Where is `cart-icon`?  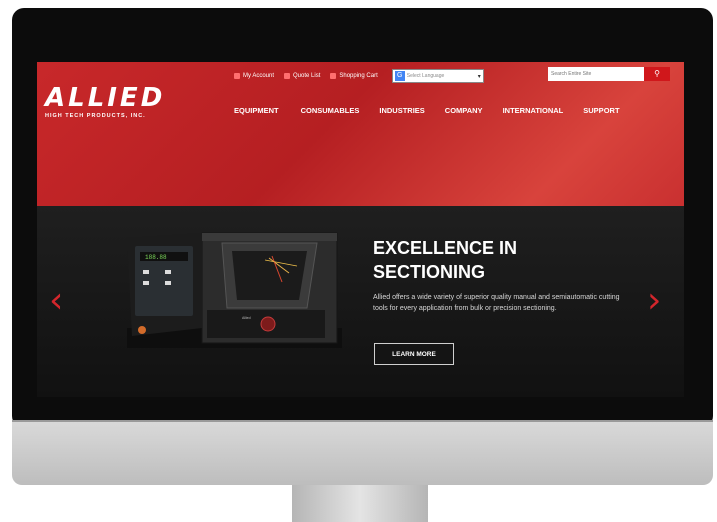 cart-icon is located at coordinates (333, 76).